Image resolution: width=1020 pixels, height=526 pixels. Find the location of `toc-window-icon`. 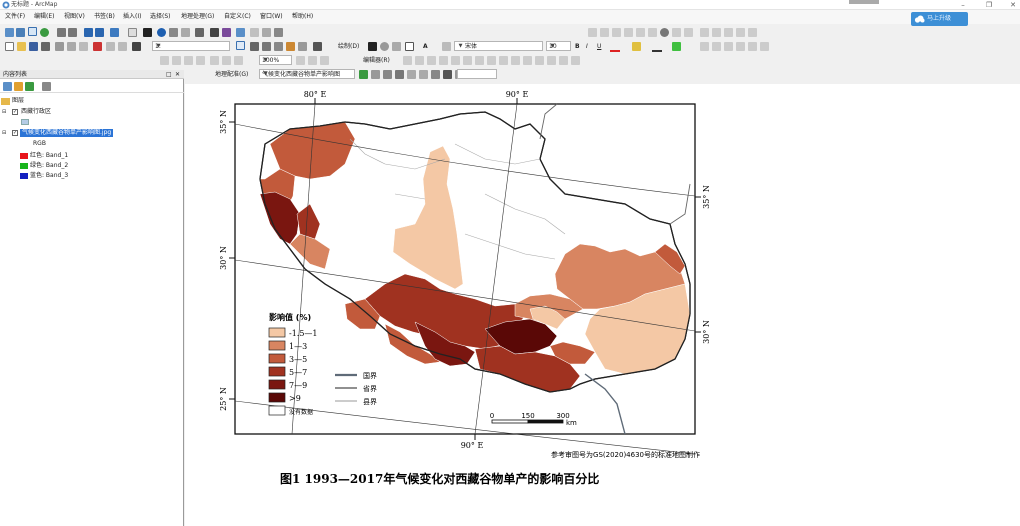

toc-window-icon is located at coordinates (254, 46).